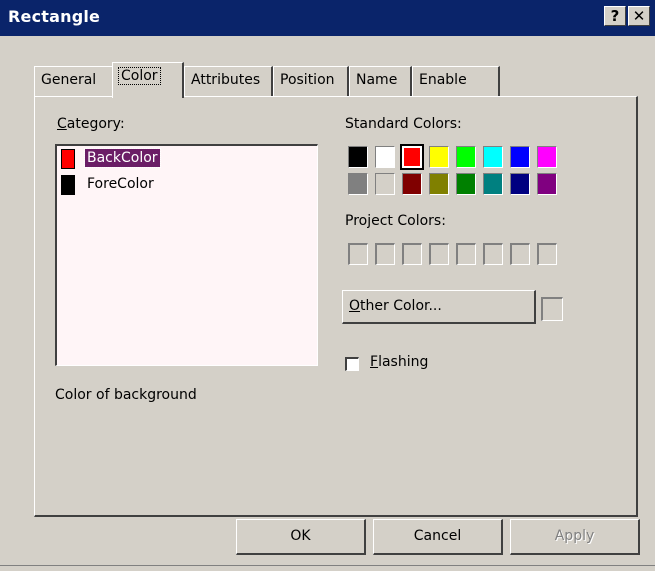 This screenshot has width=655, height=571. I want to click on tab-name: Name, so click(380, 81).